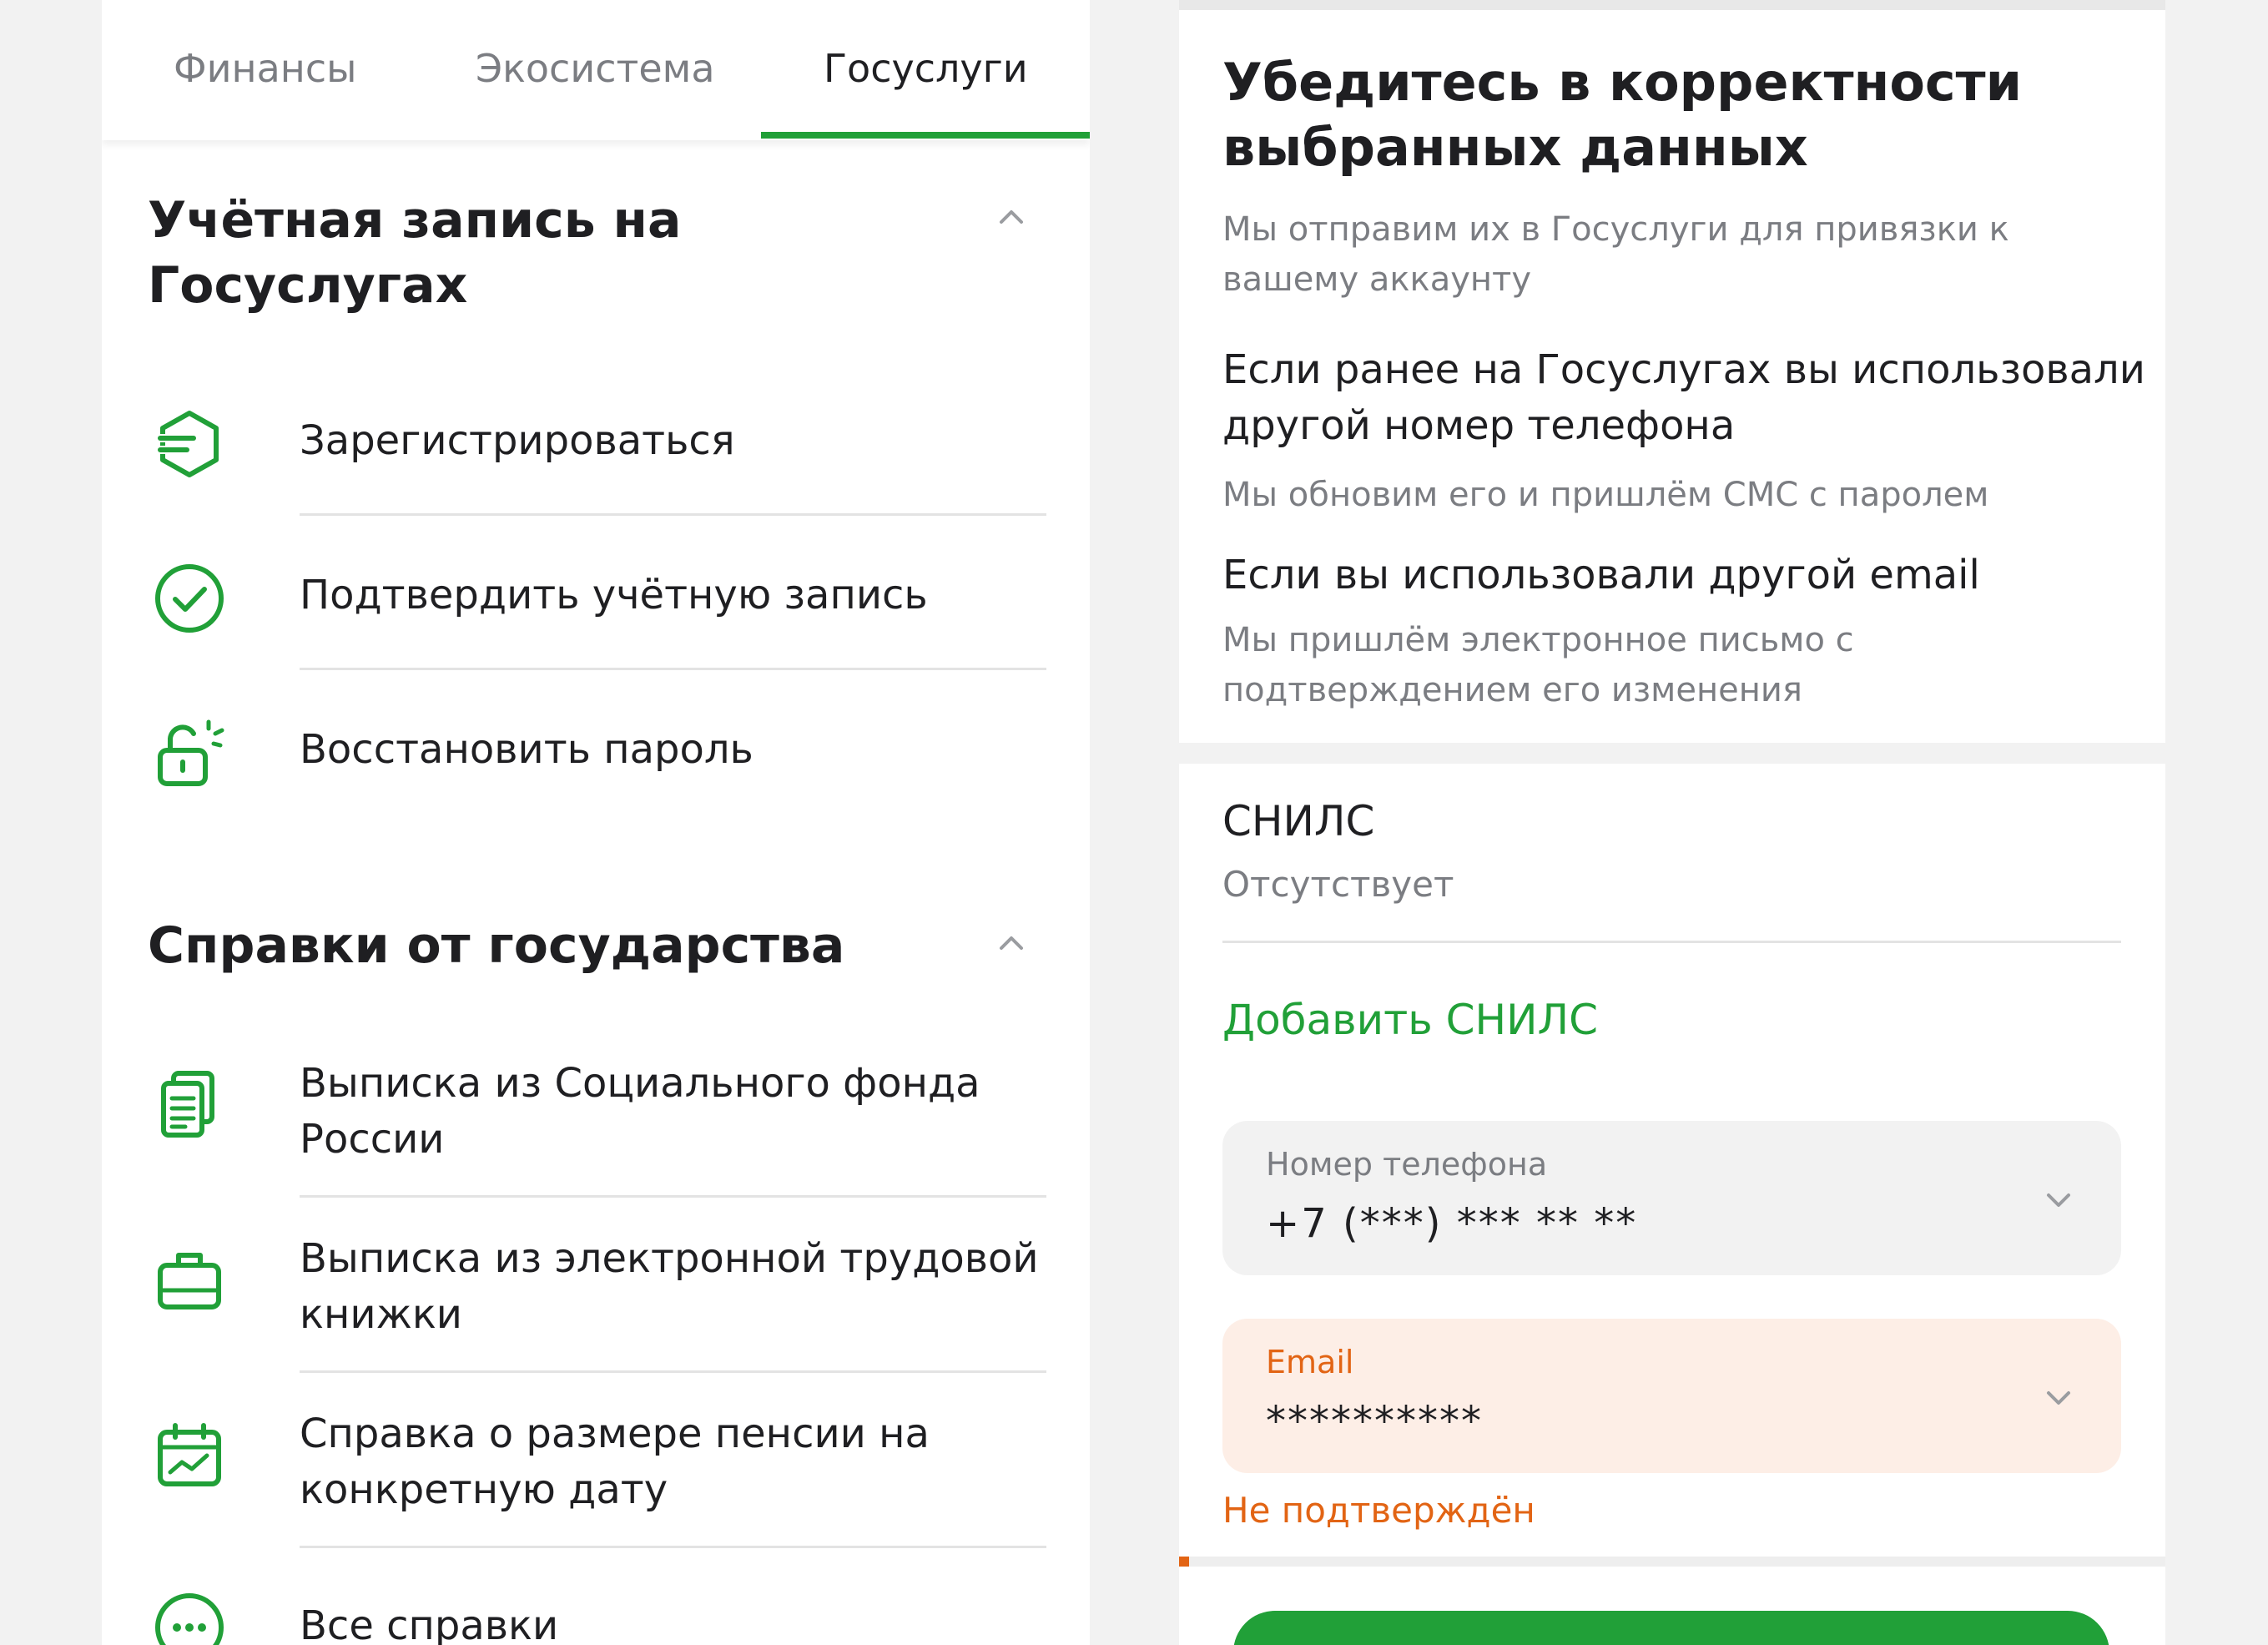 This screenshot has height=1645, width=2268. Describe the element at coordinates (188, 444) in the screenshot. I see `register-icon` at that location.